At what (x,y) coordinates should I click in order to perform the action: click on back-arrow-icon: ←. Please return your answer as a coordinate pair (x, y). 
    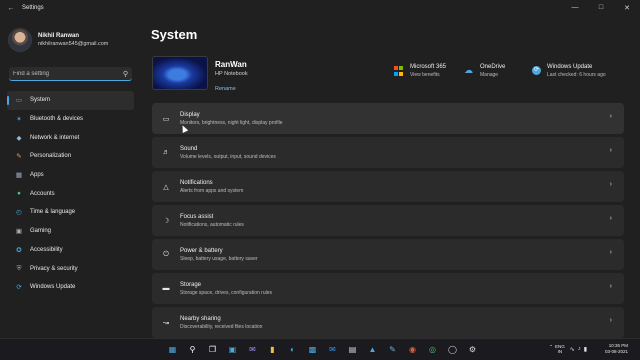
    Looking at the image, I should click on (11, 8).